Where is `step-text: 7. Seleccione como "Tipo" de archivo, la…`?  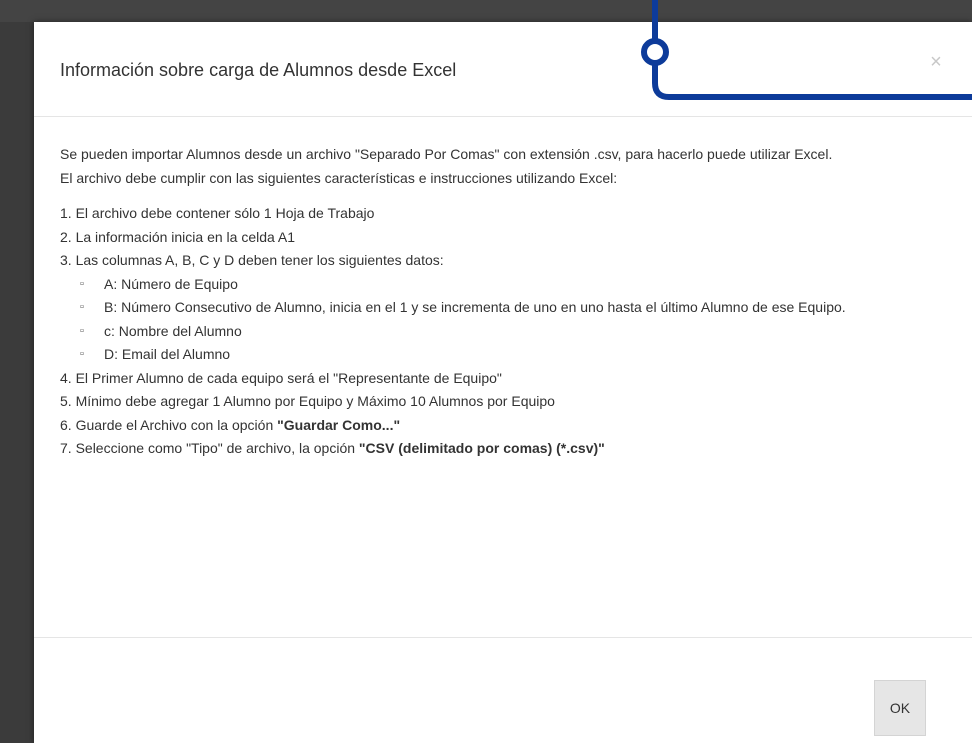
step-text: 7. Seleccione como "Tipo" de archivo, la… is located at coordinates (209, 448).